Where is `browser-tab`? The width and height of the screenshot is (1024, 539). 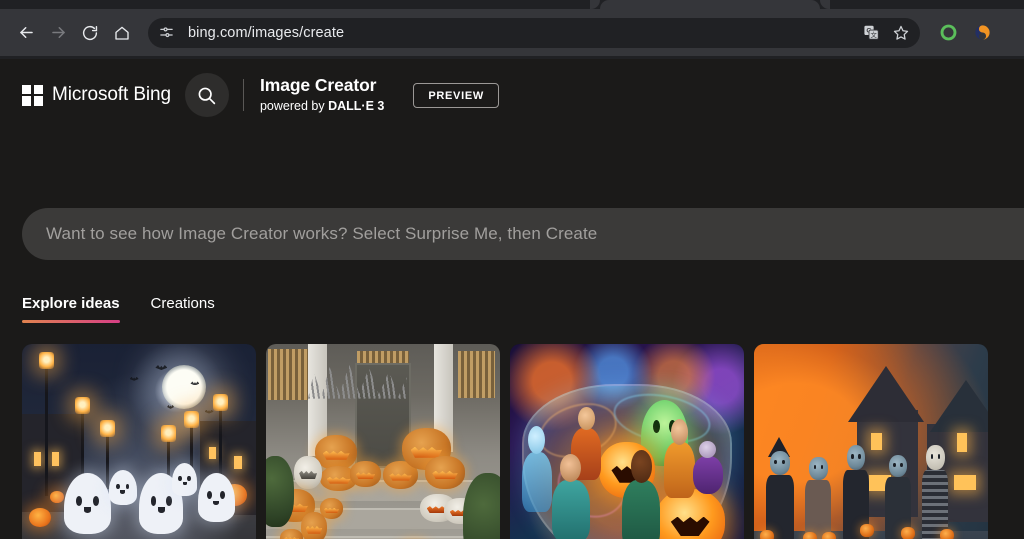 browser-tab is located at coordinates (710, 4).